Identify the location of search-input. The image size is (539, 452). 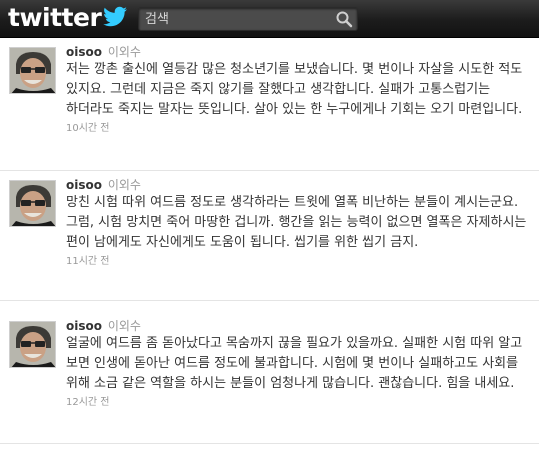
(234, 19).